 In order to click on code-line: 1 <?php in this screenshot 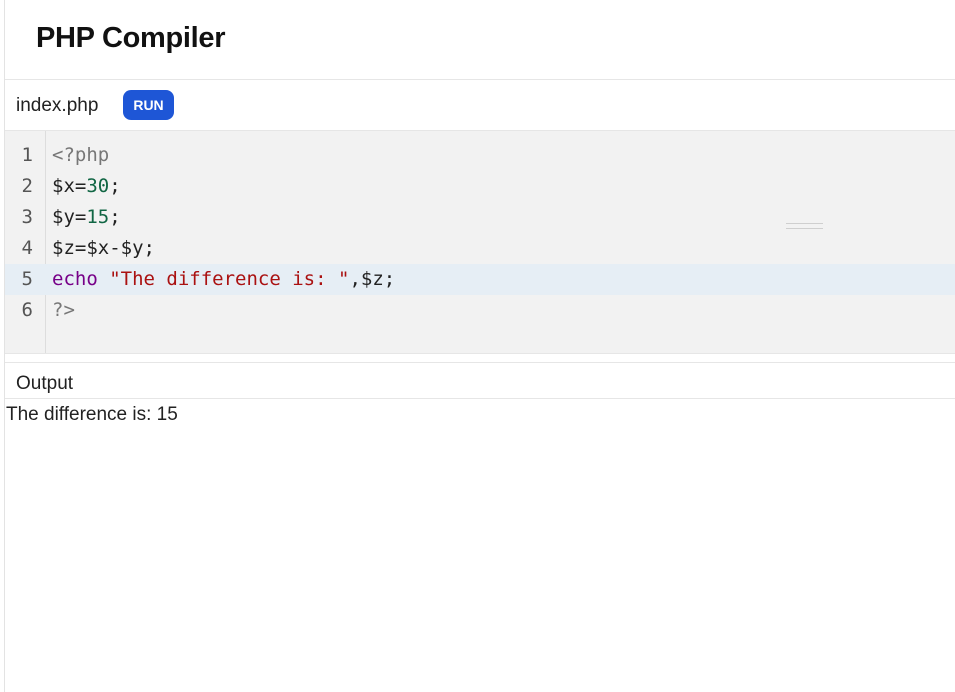, I will do `click(480, 155)`.